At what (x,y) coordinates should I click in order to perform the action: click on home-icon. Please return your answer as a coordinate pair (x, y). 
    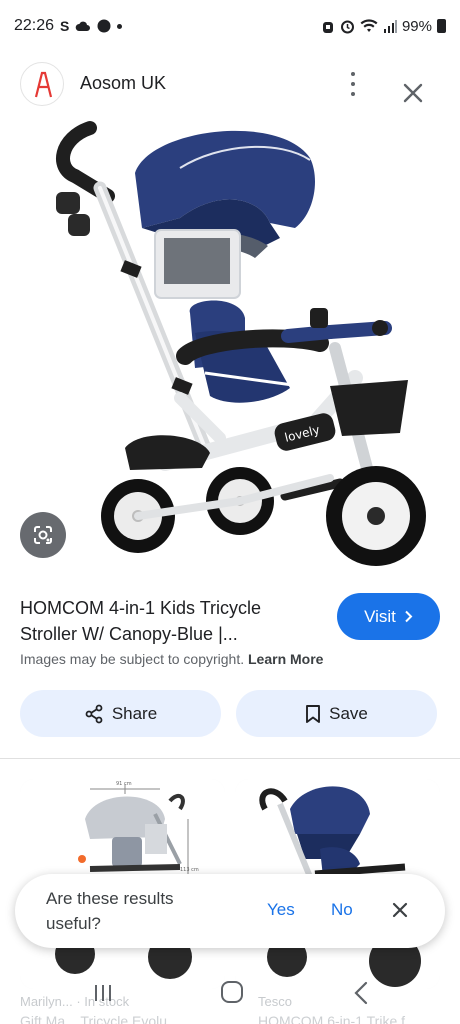
    Looking at the image, I should click on (232, 992).